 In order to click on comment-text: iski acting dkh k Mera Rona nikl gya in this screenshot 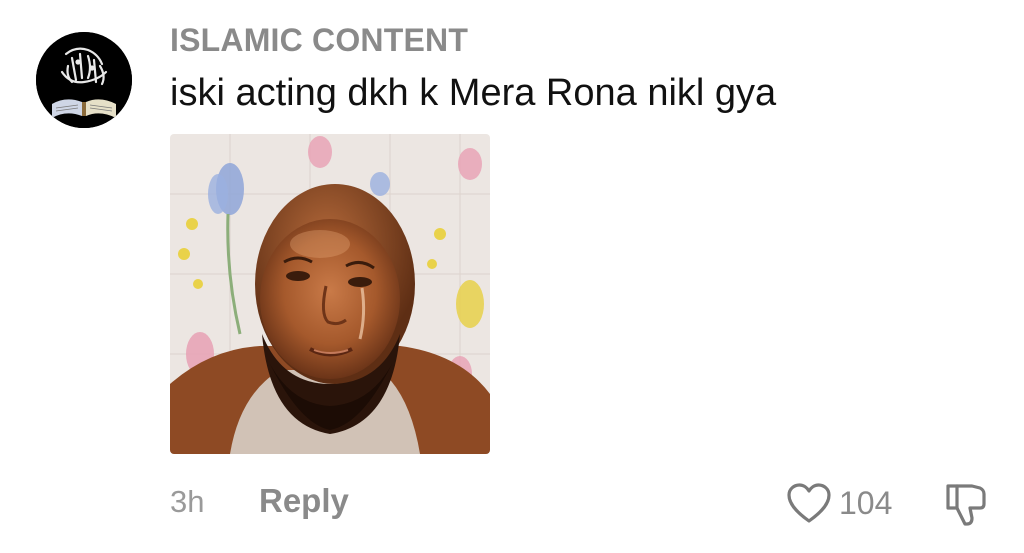, I will do `click(473, 93)`.